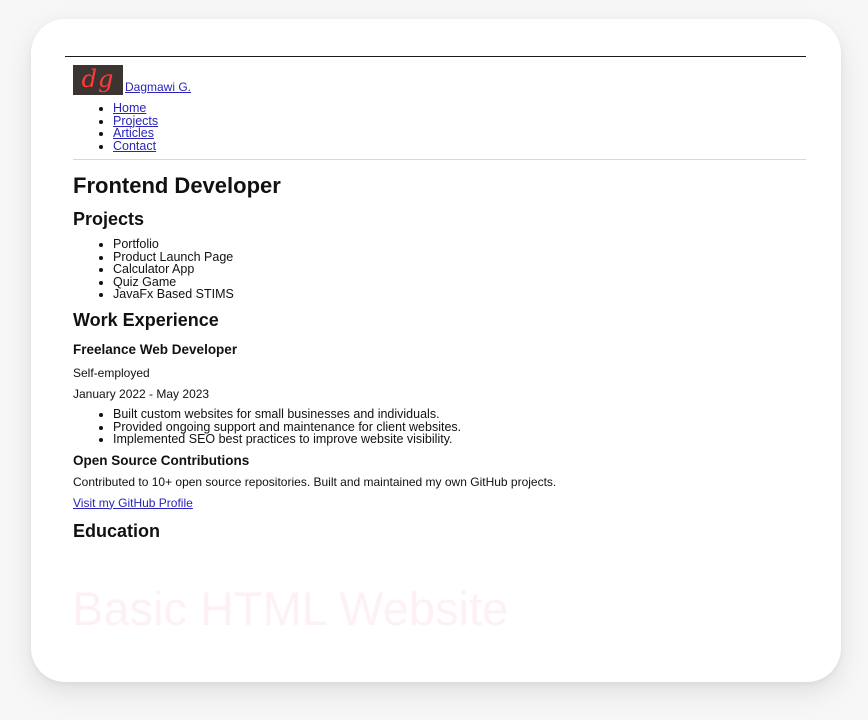 The width and height of the screenshot is (868, 720). Describe the element at coordinates (141, 394) in the screenshot. I see `employment-dates: January 2022 - May 2023` at that location.